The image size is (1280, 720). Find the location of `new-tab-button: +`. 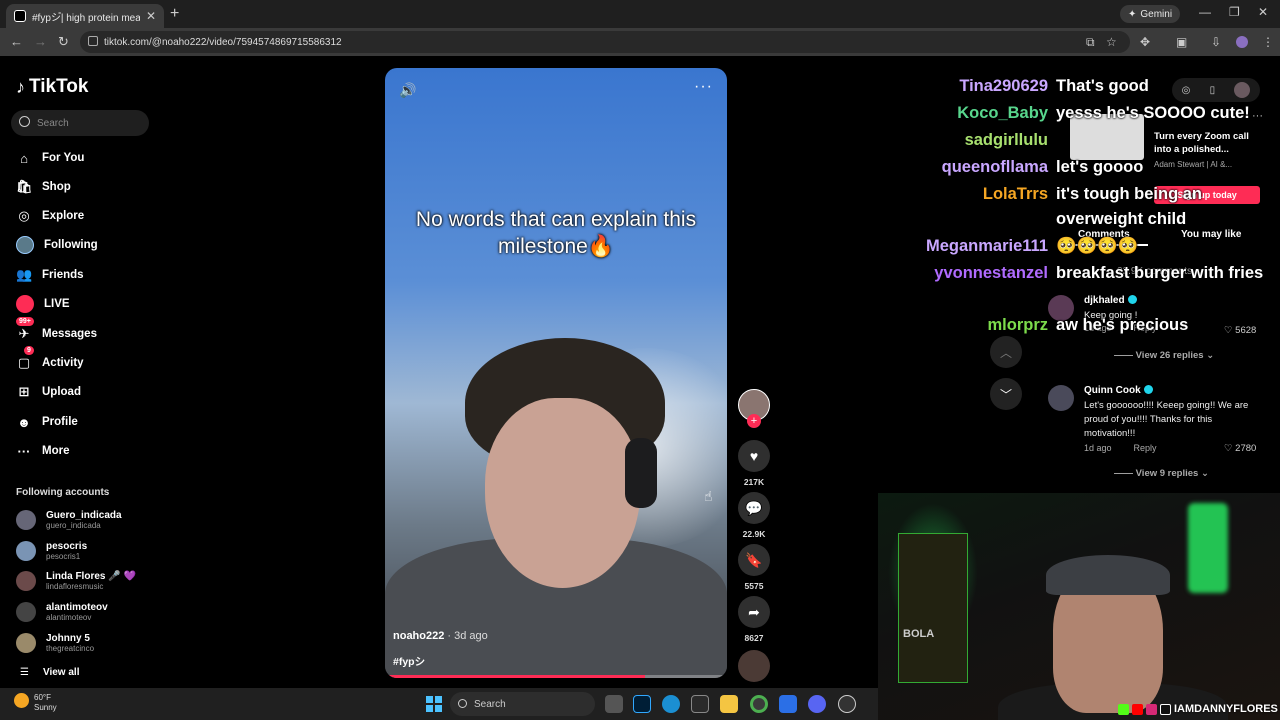

new-tab-button: + is located at coordinates (174, 14).